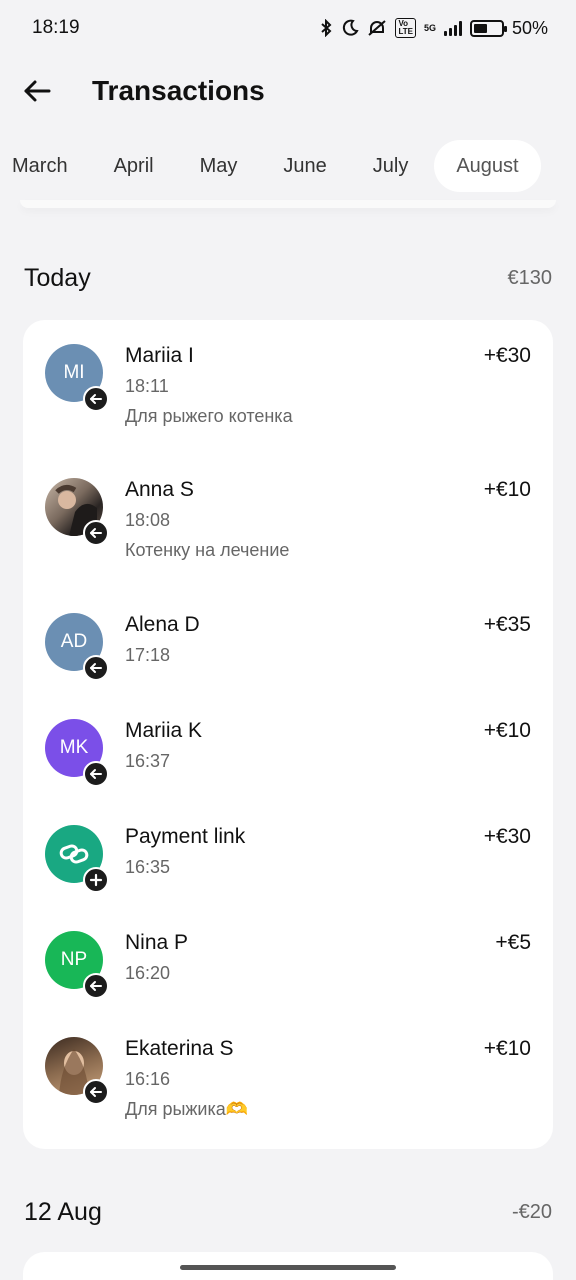 Image resolution: width=576 pixels, height=1280 pixels. I want to click on signal-icon, so click(452, 28).